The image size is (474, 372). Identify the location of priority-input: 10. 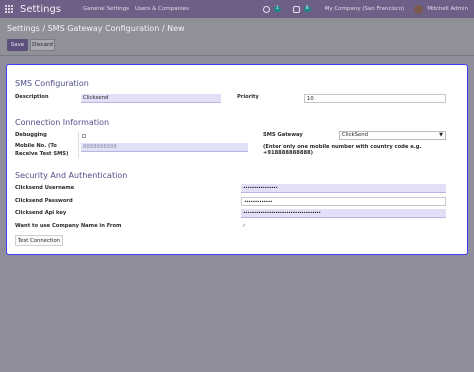
(375, 98).